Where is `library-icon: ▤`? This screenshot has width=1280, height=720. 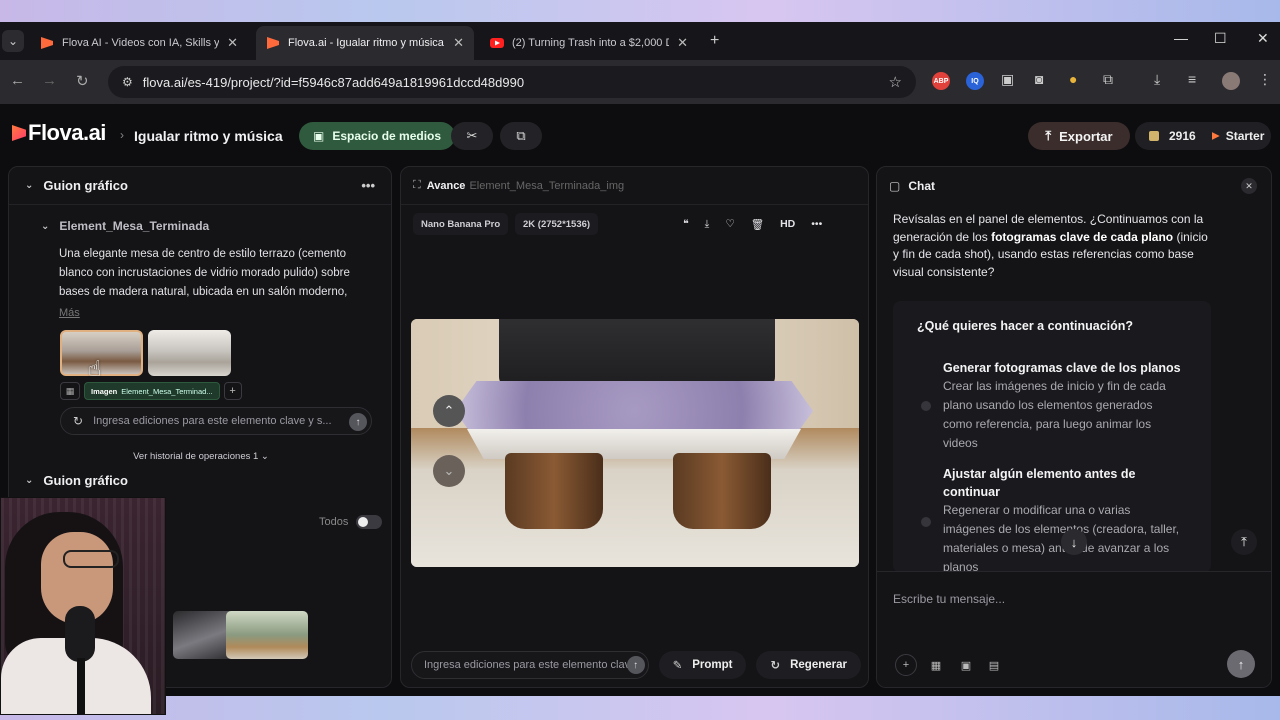 library-icon: ▤ is located at coordinates (994, 665).